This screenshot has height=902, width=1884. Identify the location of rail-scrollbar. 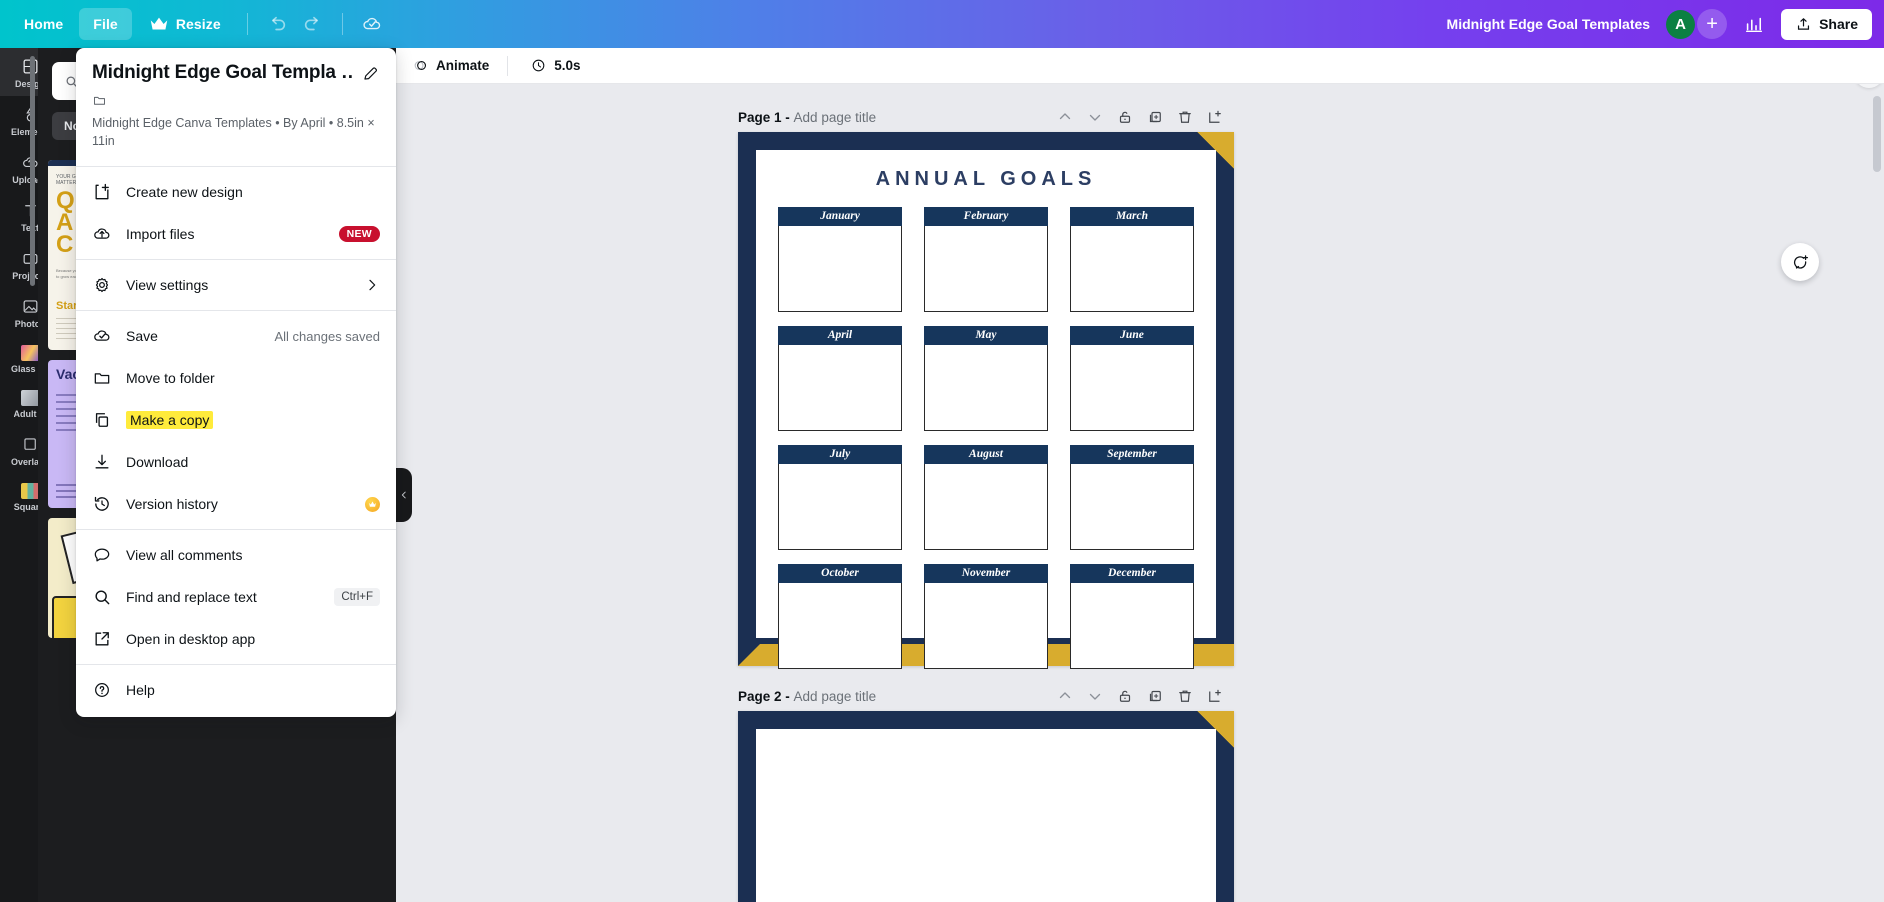
(32, 171).